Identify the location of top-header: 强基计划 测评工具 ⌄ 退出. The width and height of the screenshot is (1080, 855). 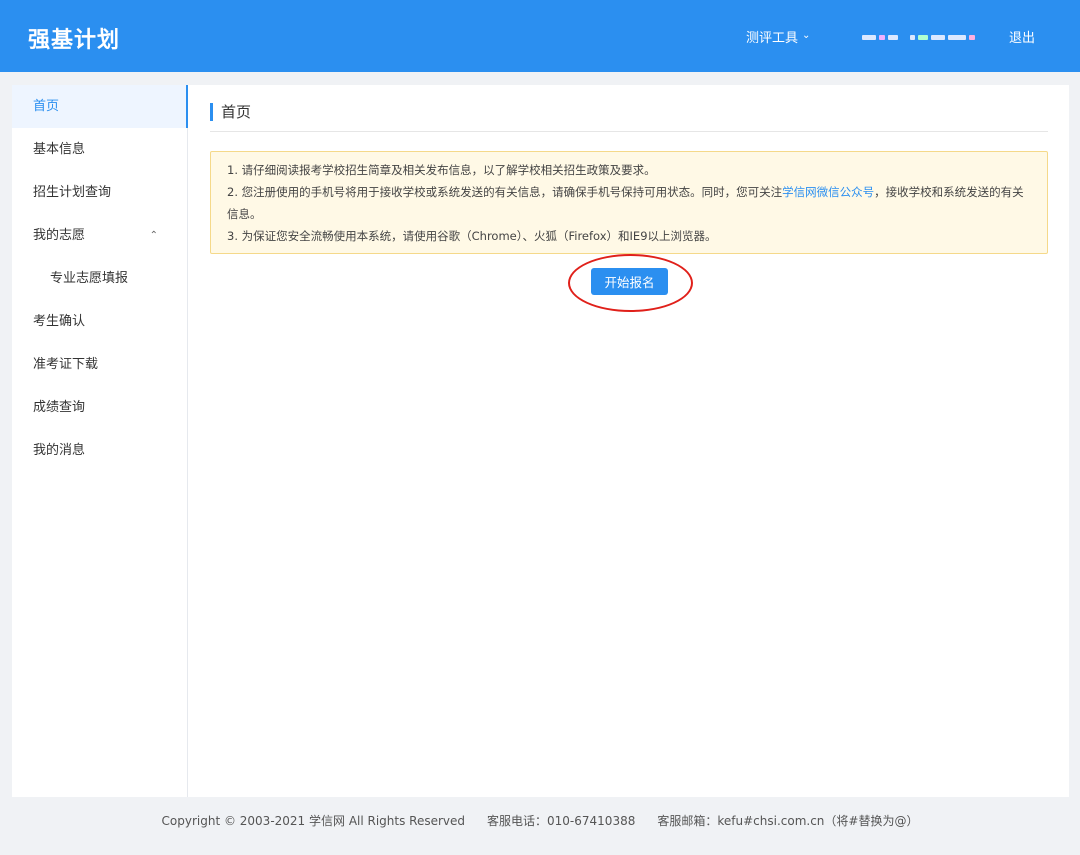
(540, 36).